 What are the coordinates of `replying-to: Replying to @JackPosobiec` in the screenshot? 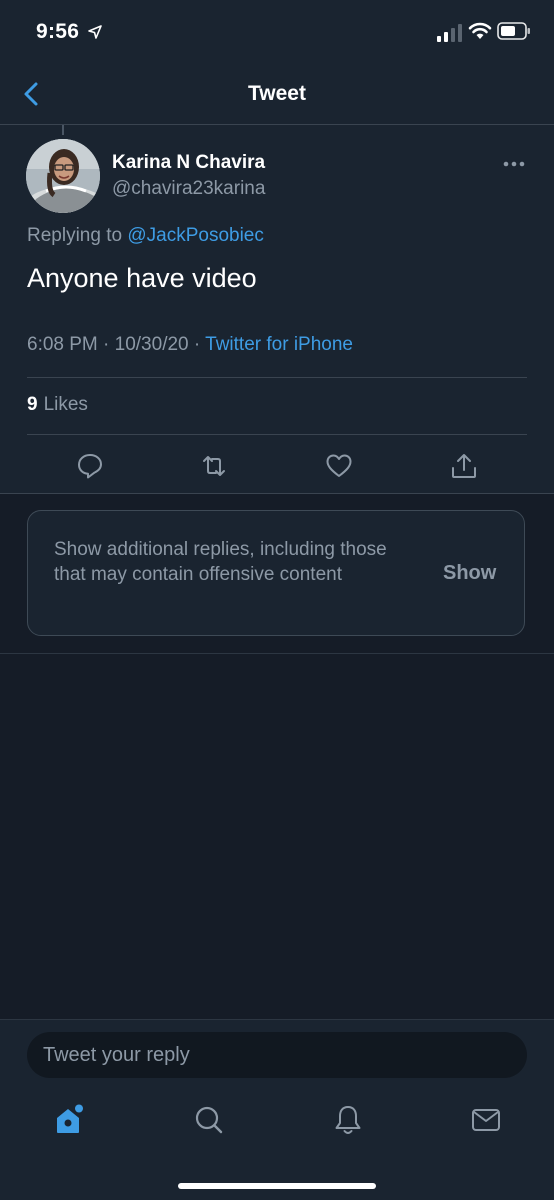 It's located at (145, 236).